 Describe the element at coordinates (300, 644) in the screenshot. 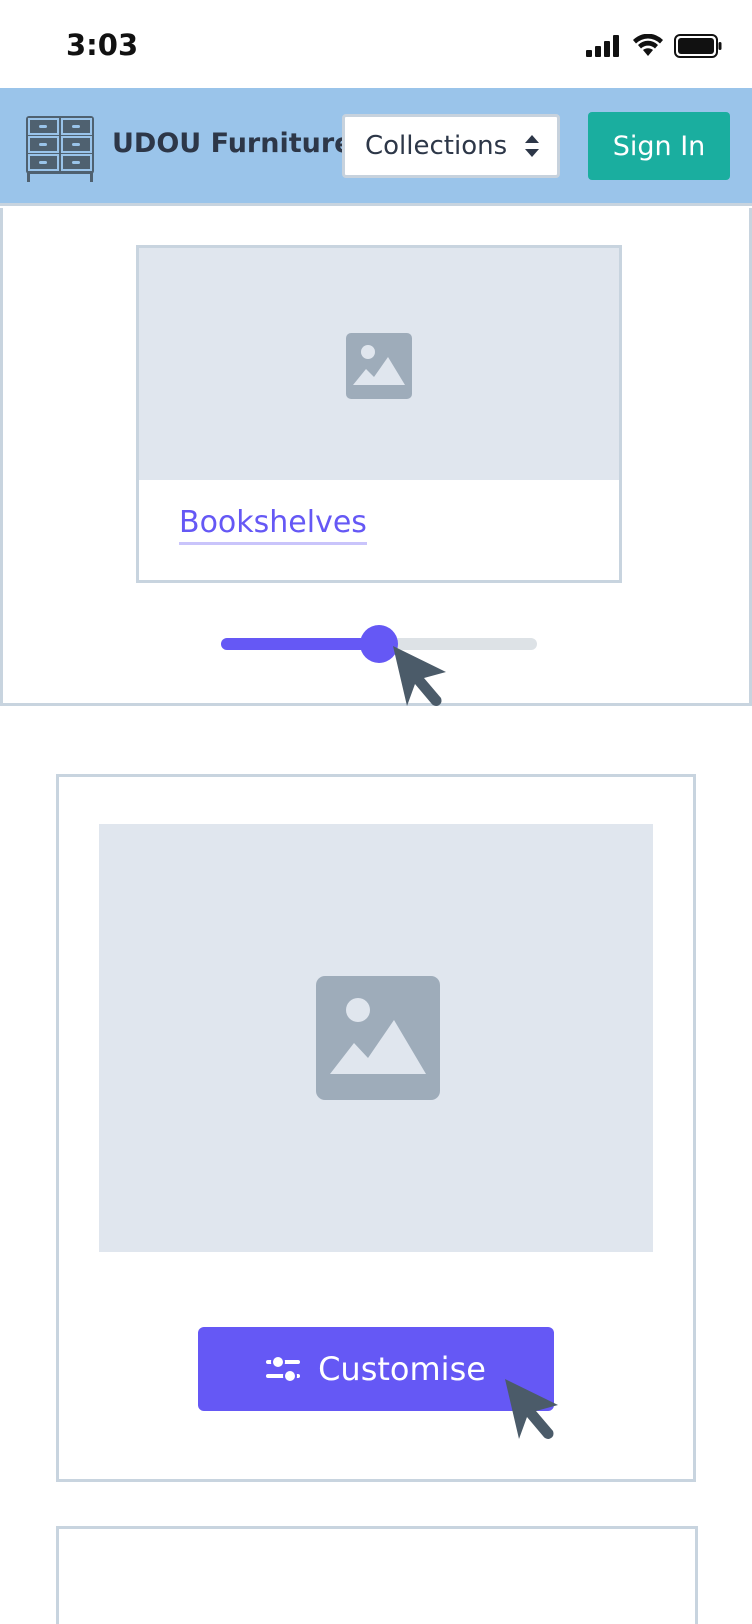

I see `slider-fill` at that location.